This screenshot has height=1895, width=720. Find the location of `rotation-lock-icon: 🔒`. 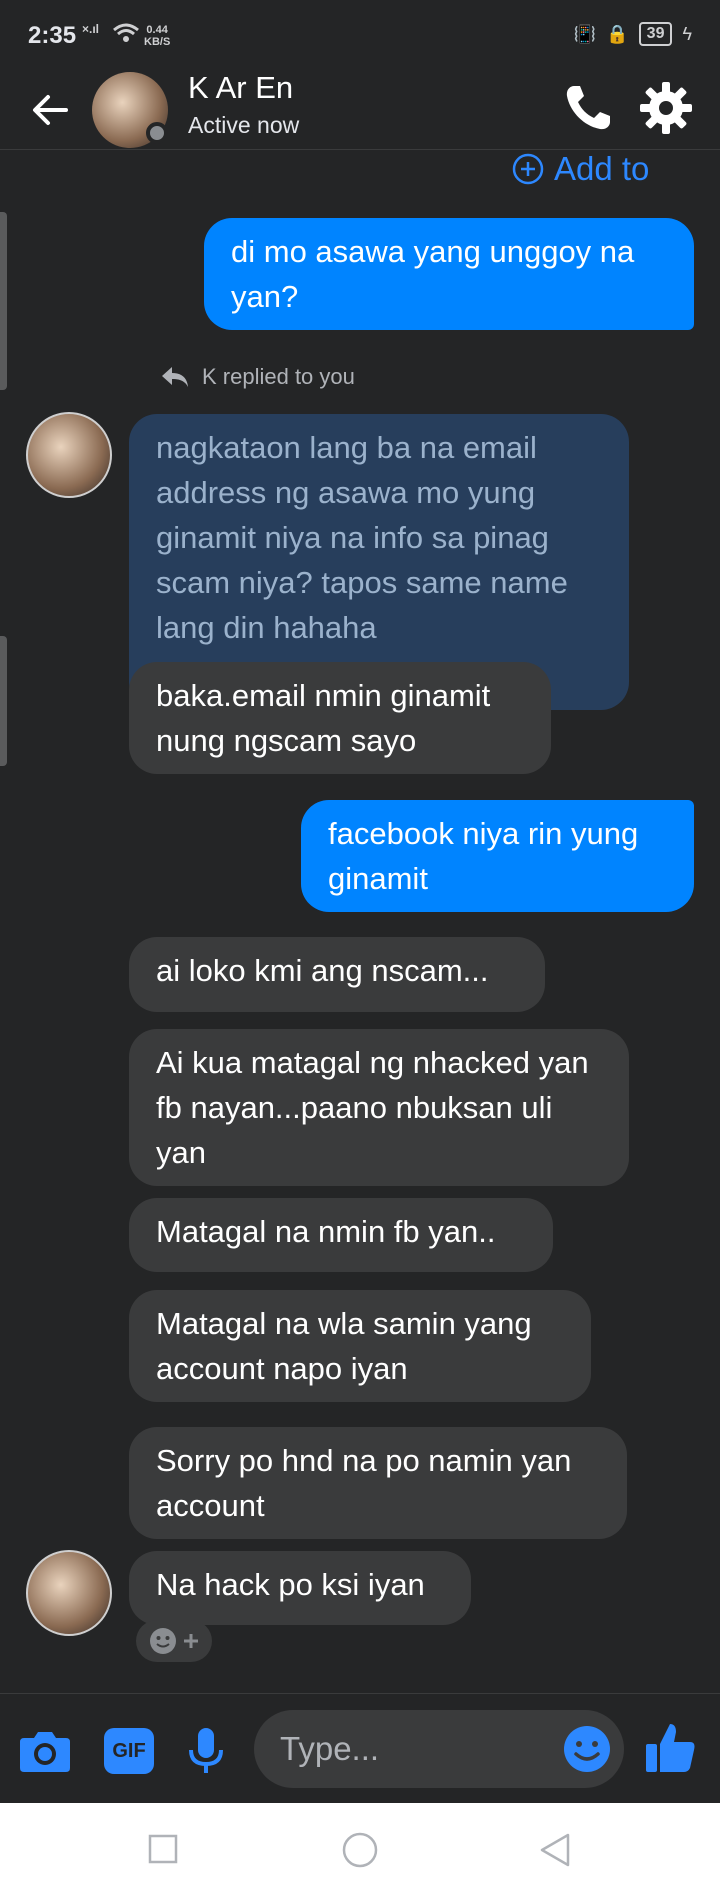

rotation-lock-icon: 🔒 is located at coordinates (617, 33).